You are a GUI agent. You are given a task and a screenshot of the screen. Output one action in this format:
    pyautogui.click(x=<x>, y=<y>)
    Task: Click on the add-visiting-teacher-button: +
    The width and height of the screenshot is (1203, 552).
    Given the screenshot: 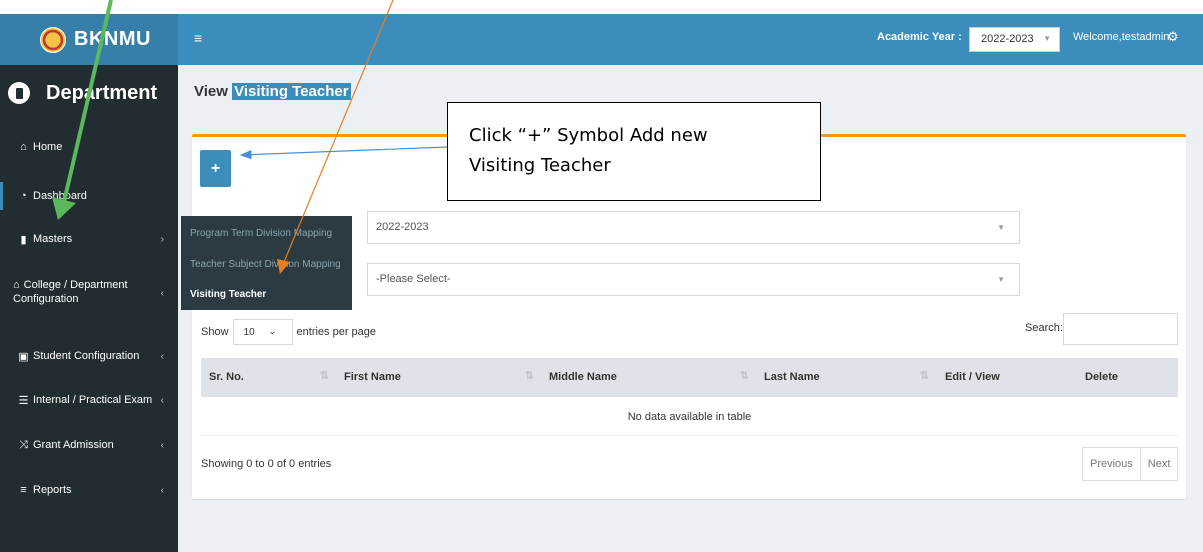 What is the action you would take?
    pyautogui.click(x=215, y=168)
    